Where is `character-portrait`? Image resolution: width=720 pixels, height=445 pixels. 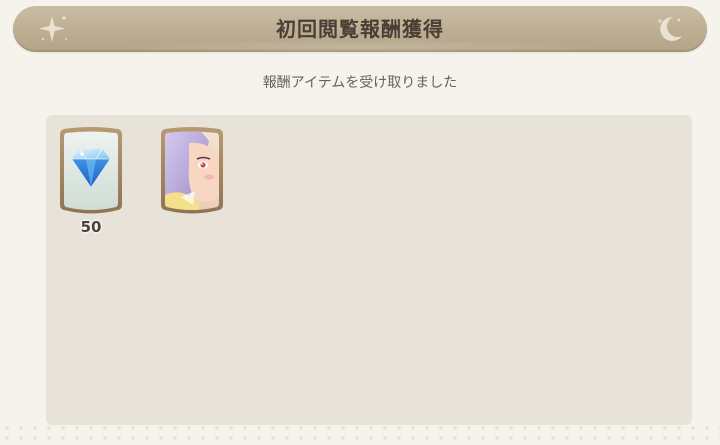
character-portrait is located at coordinates (192, 170).